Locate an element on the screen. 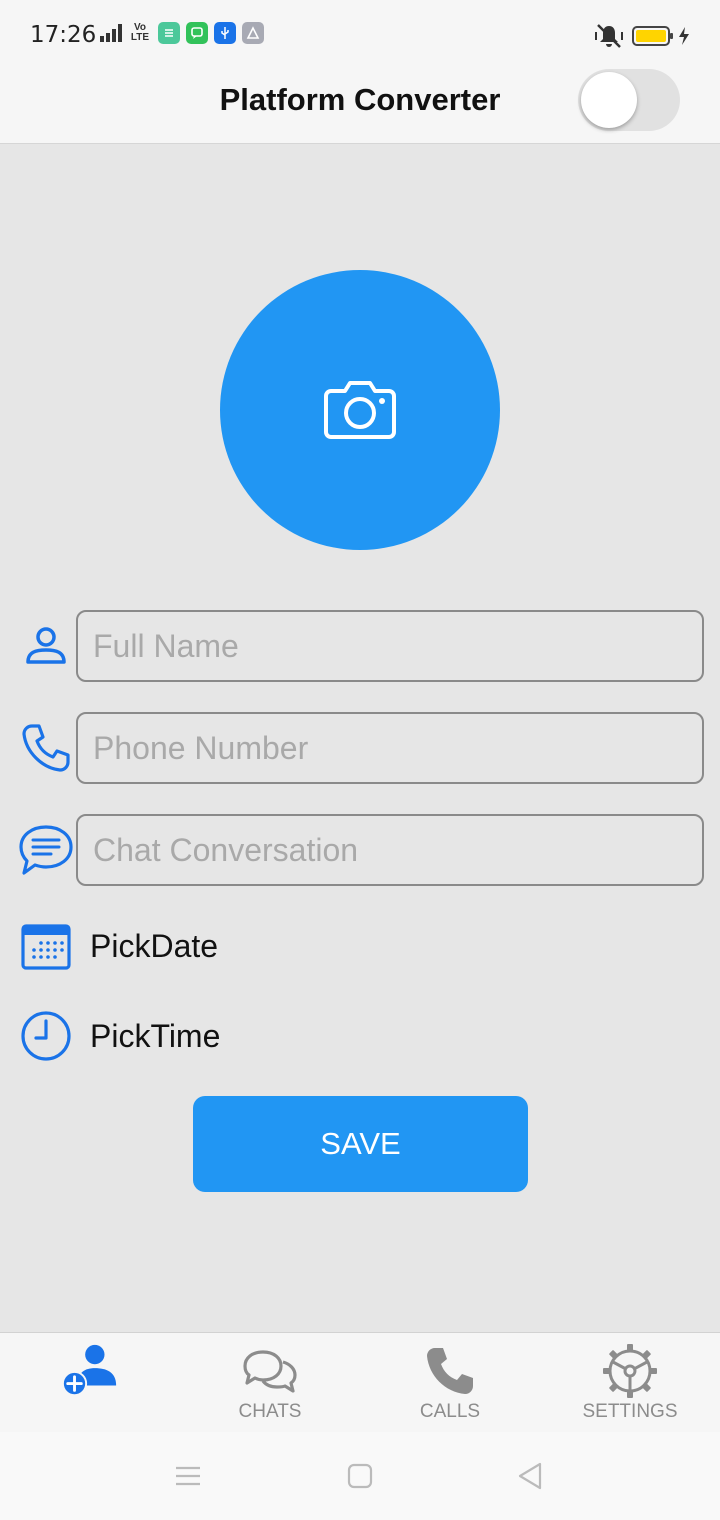 This screenshot has height=1520, width=720. tab-settings-label: SETTINGS is located at coordinates (630, 1411).